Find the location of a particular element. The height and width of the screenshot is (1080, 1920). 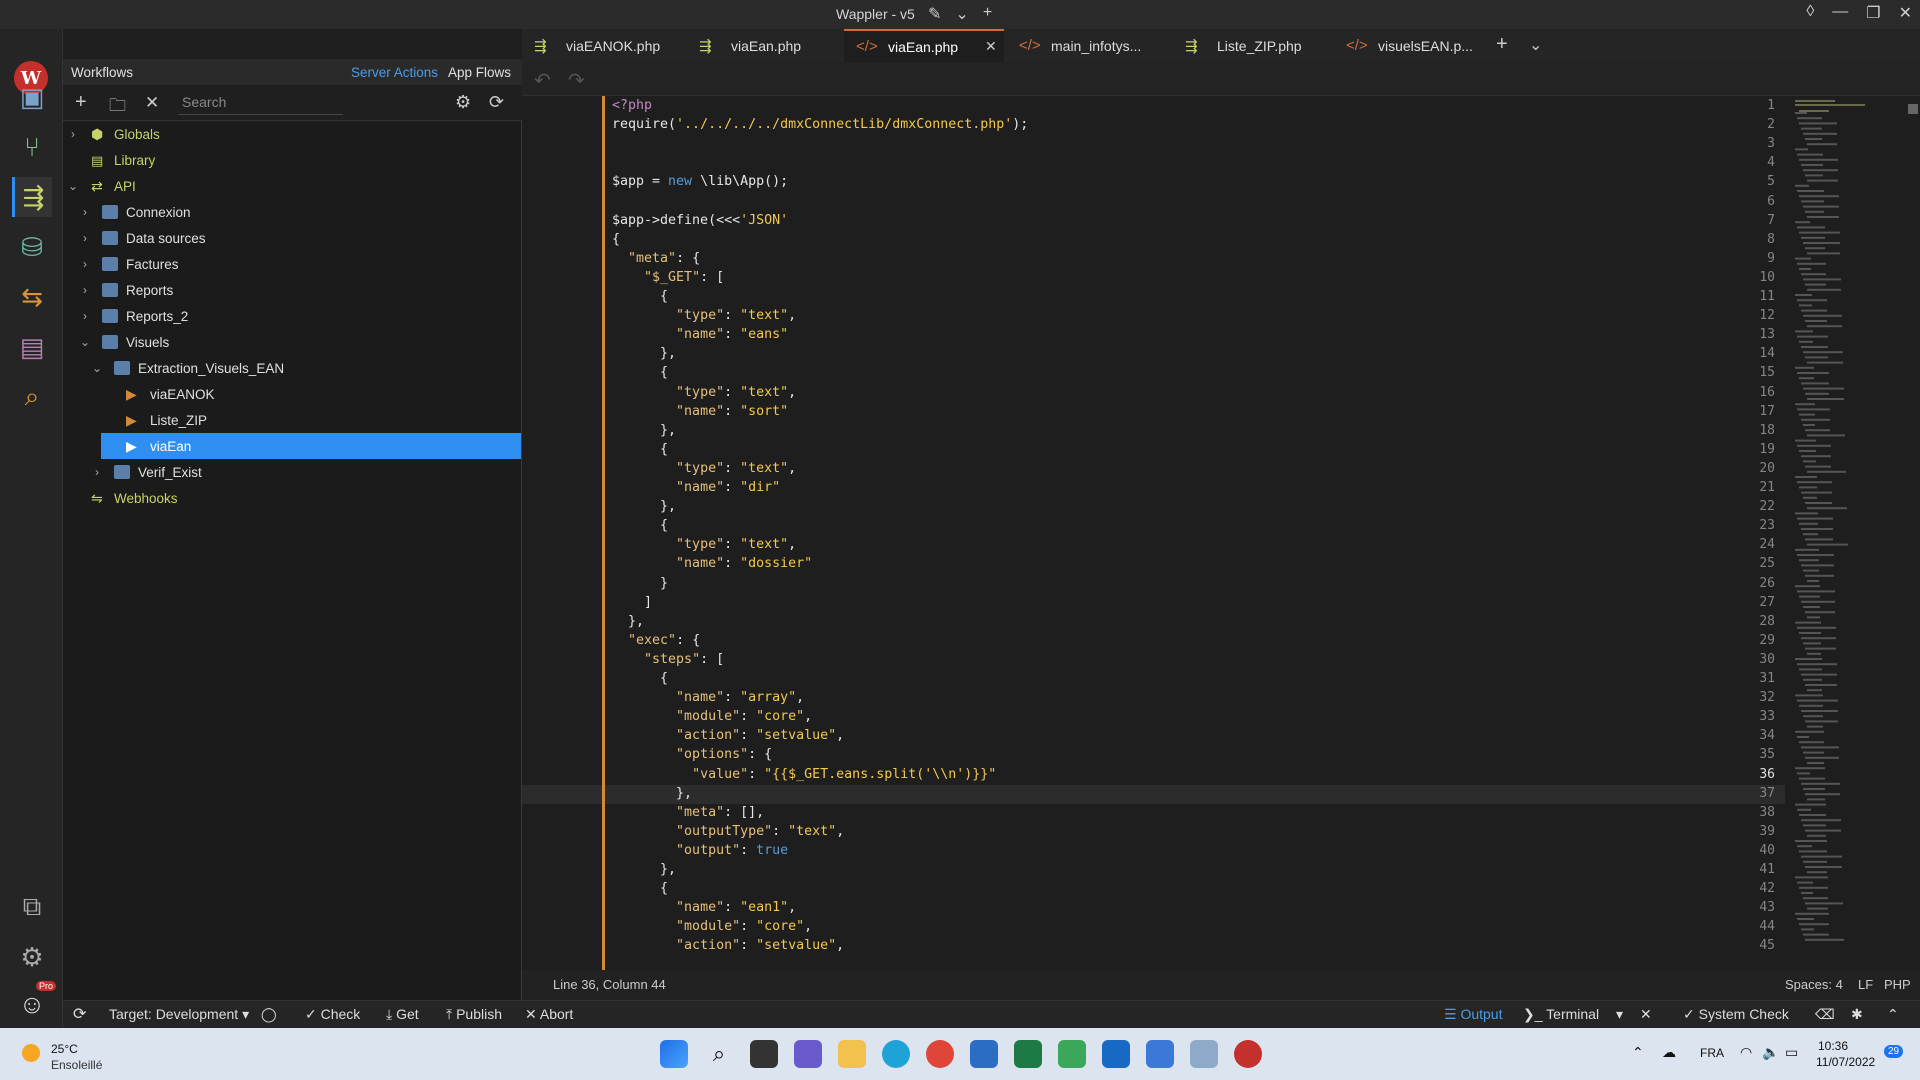

wifi-icon: ◠ is located at coordinates (1746, 1052).